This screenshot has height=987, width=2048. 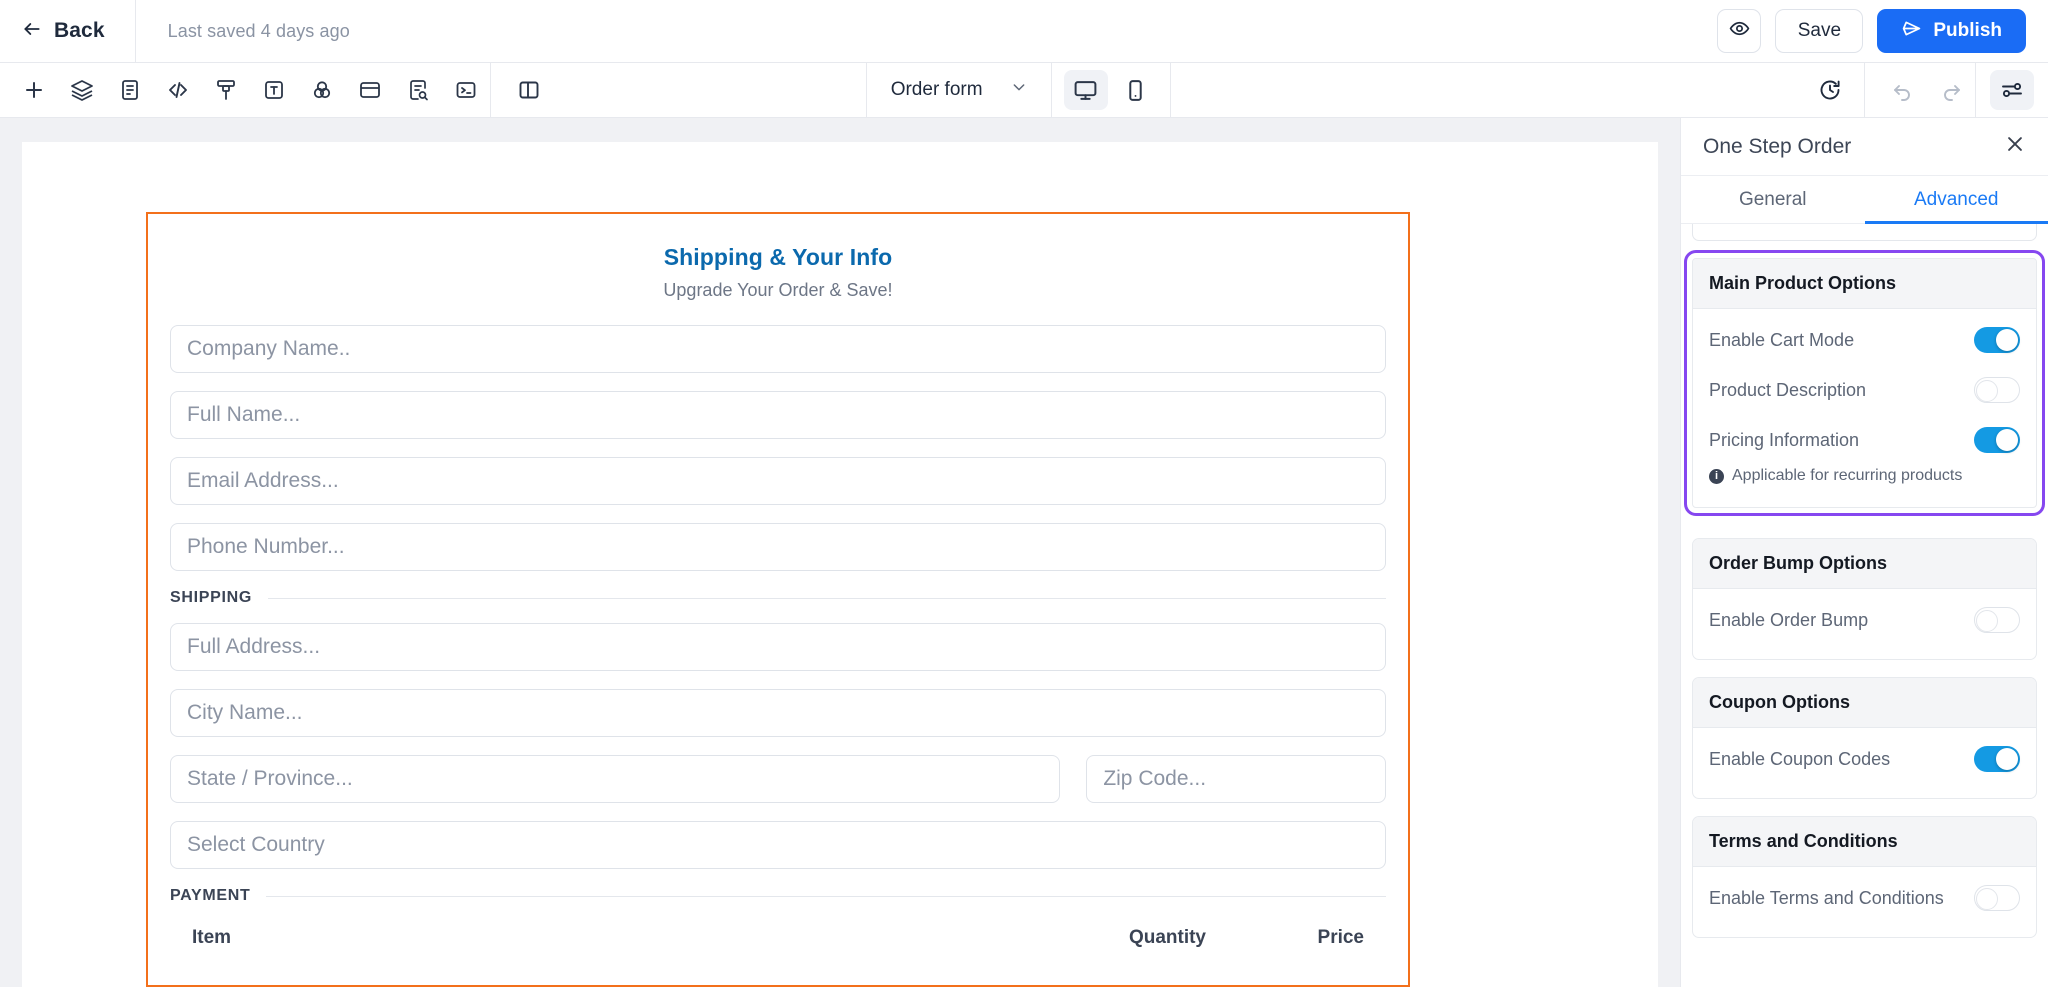 What do you see at coordinates (1951, 90) in the screenshot?
I see `redo-icon` at bounding box center [1951, 90].